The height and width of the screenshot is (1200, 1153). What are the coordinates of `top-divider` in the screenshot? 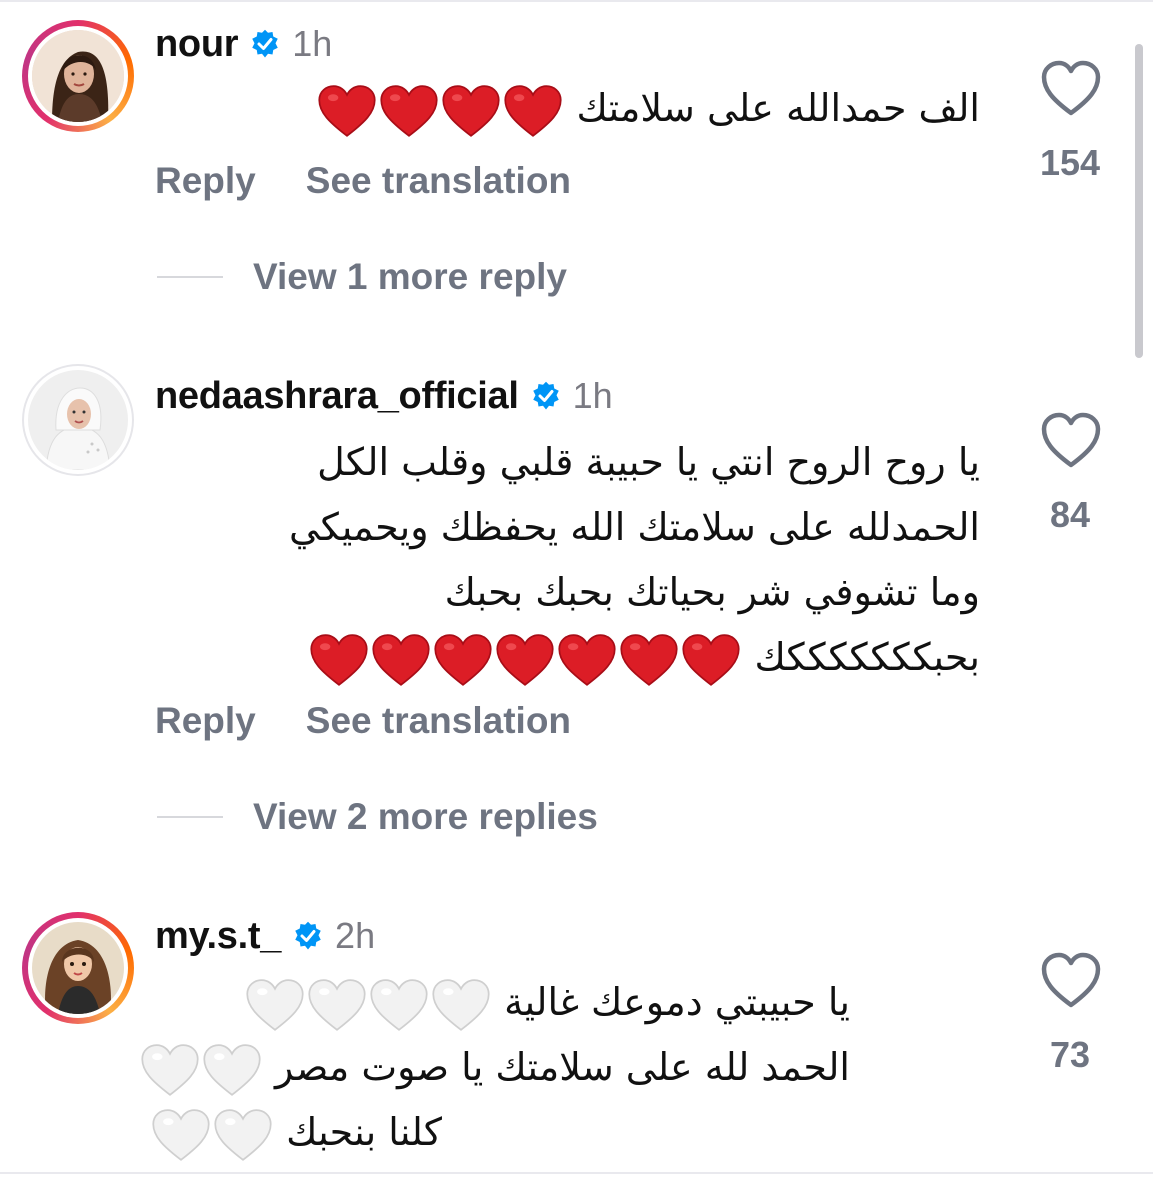 It's located at (576, 1).